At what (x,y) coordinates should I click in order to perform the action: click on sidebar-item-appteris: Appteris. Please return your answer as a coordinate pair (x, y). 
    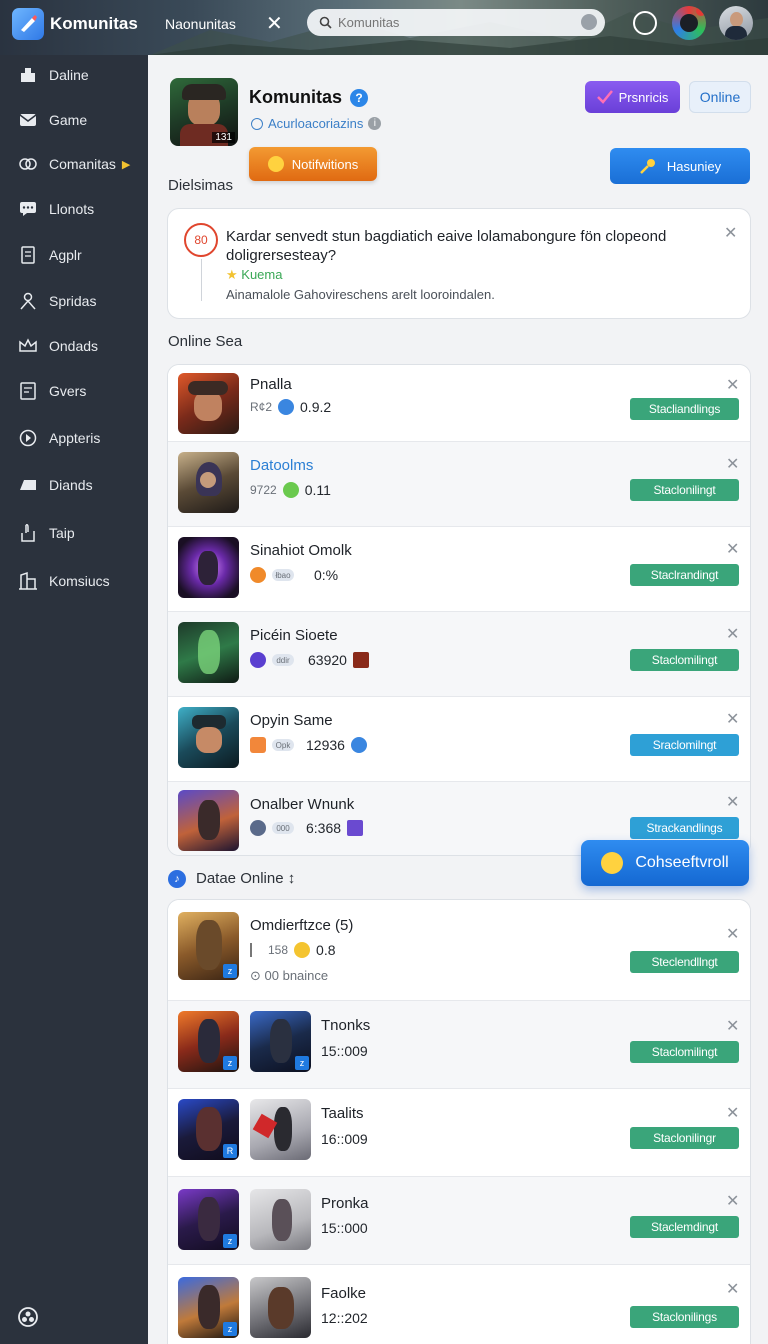
    Looking at the image, I should click on (74, 438).